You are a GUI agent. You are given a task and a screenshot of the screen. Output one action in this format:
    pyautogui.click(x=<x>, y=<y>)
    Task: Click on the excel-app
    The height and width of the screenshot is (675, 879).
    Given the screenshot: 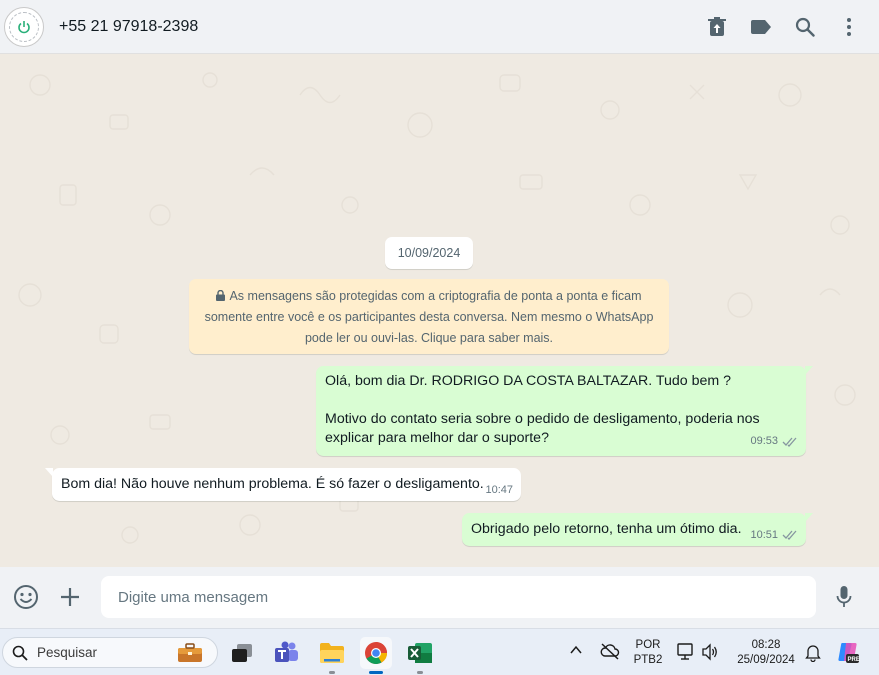 What is the action you would take?
    pyautogui.click(x=420, y=655)
    